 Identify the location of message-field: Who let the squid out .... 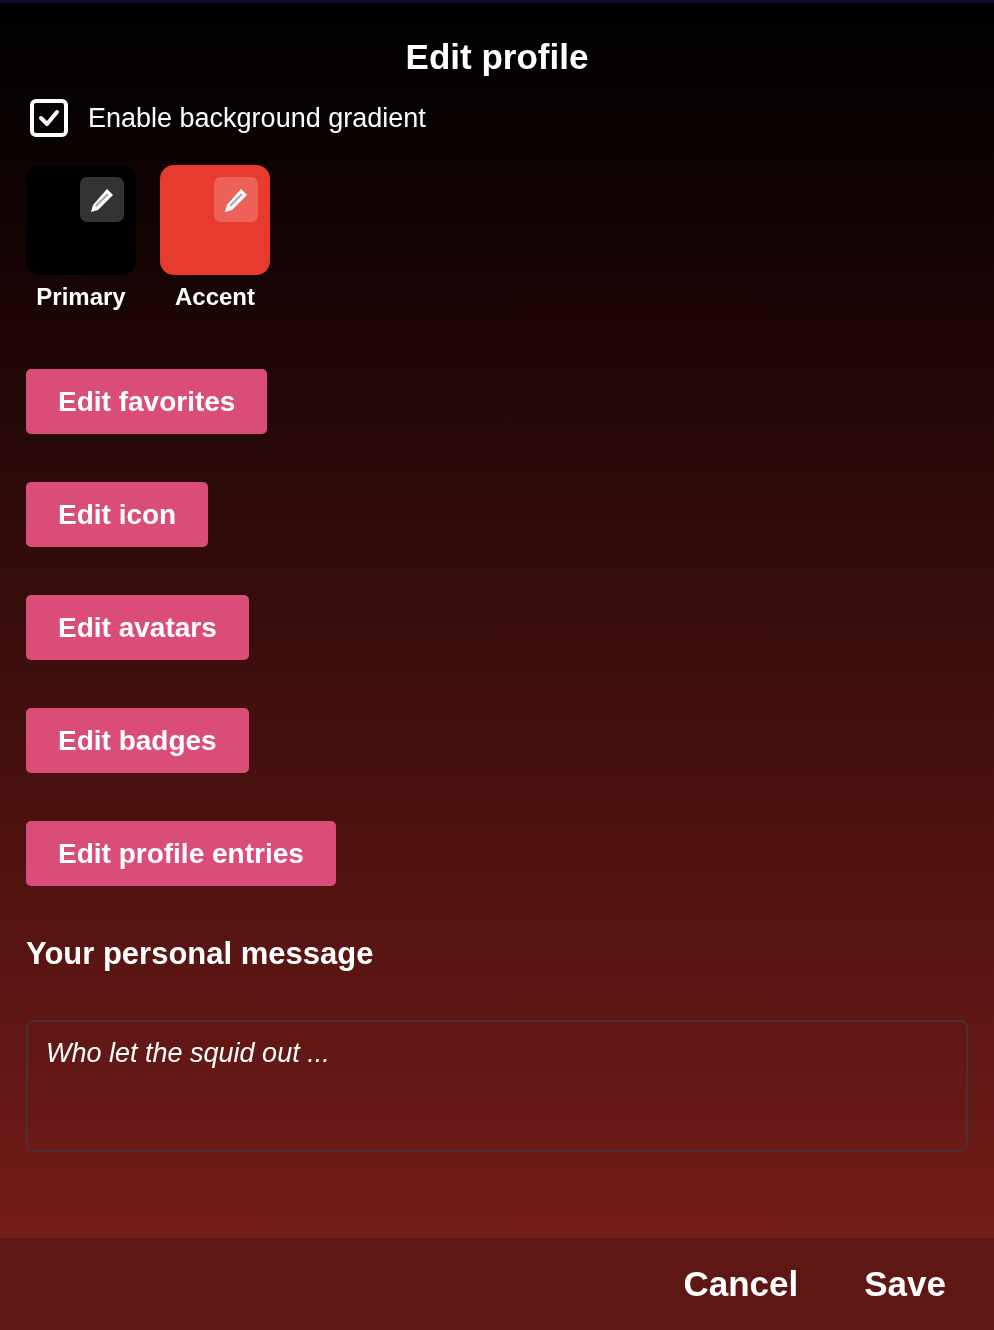
(497, 1086).